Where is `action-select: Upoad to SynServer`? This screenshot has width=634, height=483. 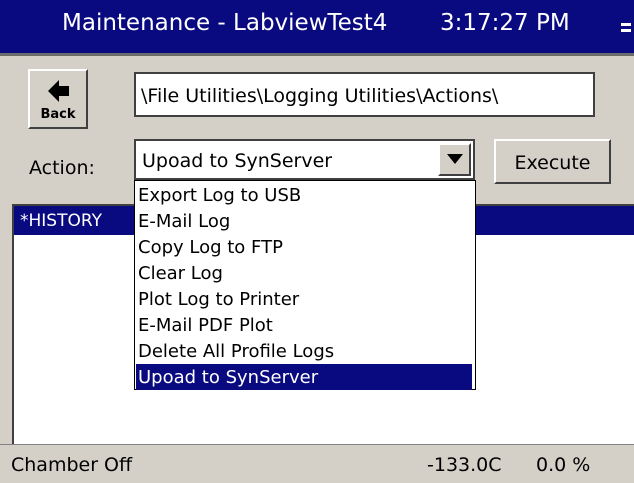
action-select: Upoad to SynServer is located at coordinates (304, 159).